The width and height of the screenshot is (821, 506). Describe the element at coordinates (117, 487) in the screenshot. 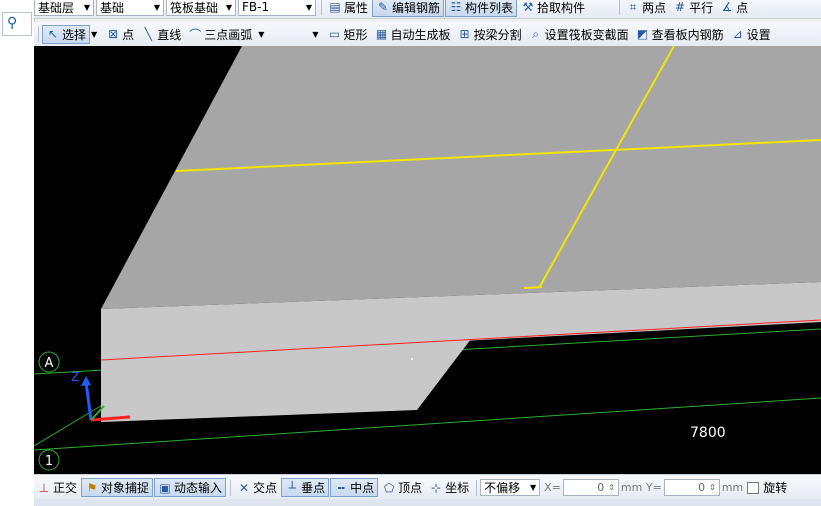

I see `object-snap-button: ⚑ 对象捕捉` at that location.